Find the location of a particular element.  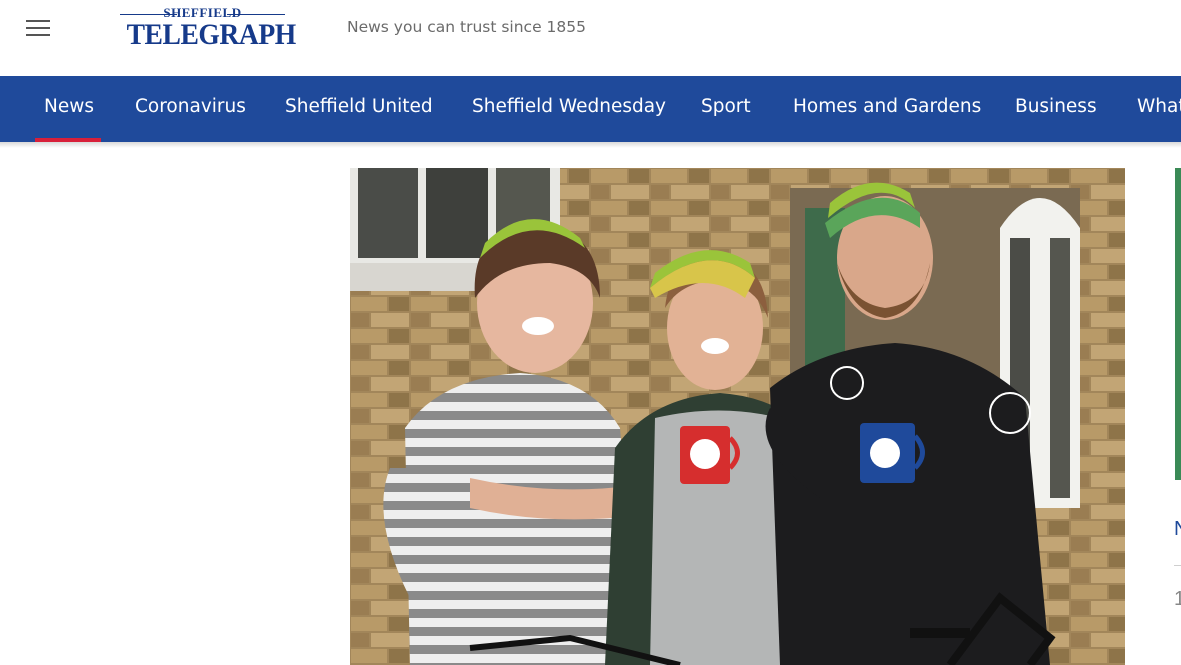

nav-shadow is located at coordinates (590, 145).